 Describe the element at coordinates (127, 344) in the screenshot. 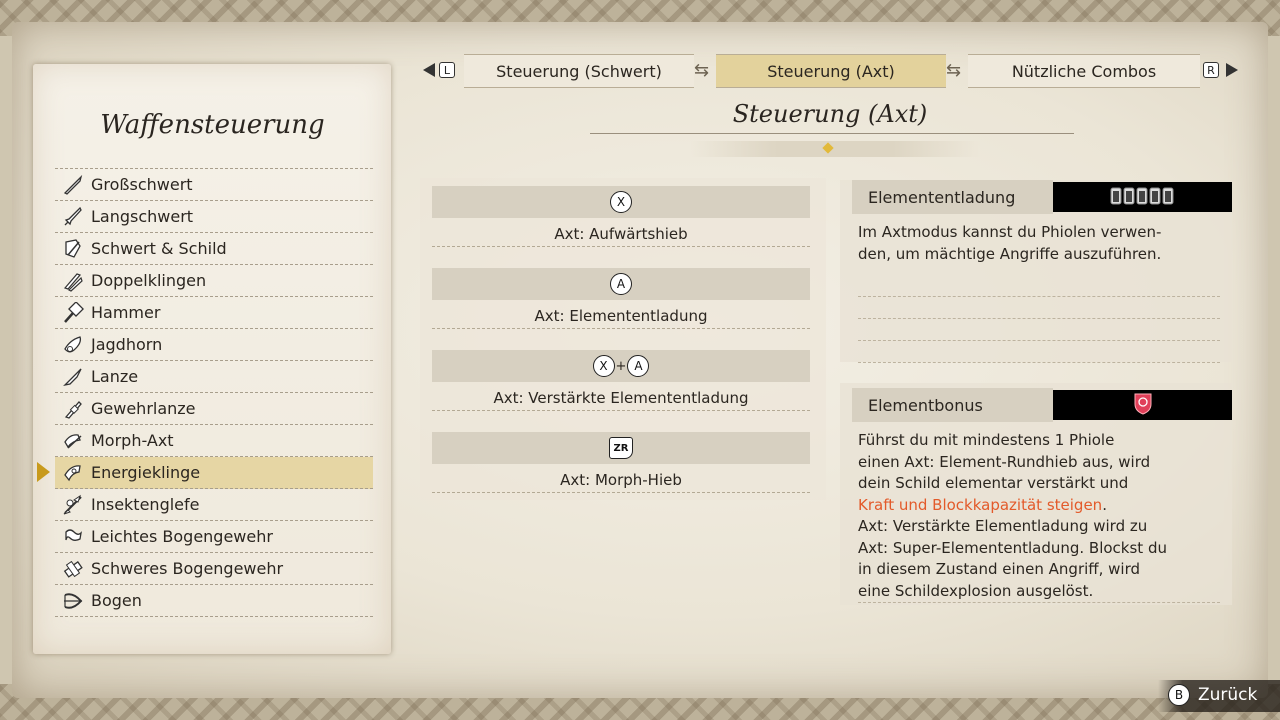

I see `weapon-label: Jagdhorn` at that location.